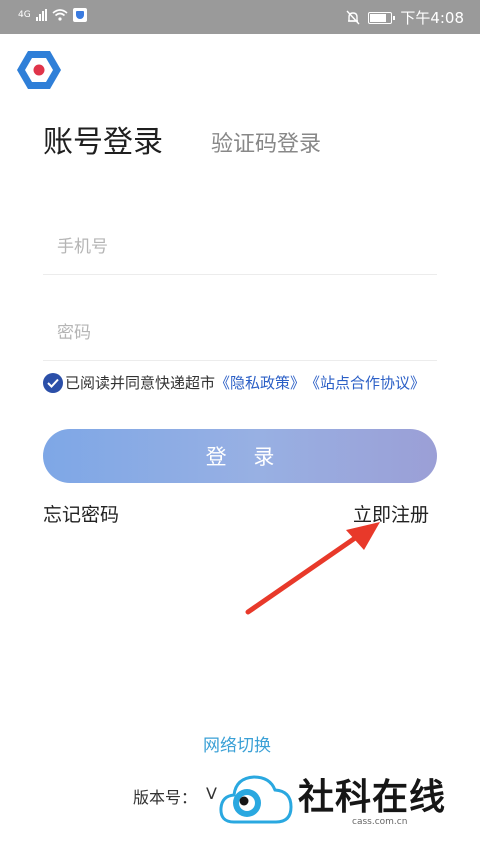 The width and height of the screenshot is (480, 853). I want to click on status-time: 下午4:08, so click(432, 18).